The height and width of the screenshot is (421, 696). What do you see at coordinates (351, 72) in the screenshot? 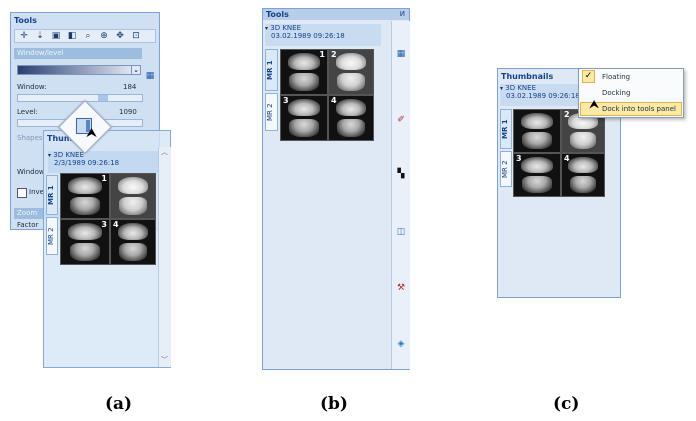
I see `thumbnail-2-b: 2` at bounding box center [351, 72].